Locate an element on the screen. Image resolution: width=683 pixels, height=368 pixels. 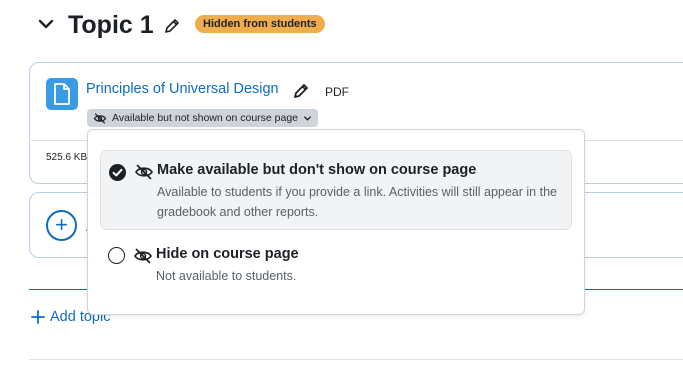
plus-icon is located at coordinates (38, 317).